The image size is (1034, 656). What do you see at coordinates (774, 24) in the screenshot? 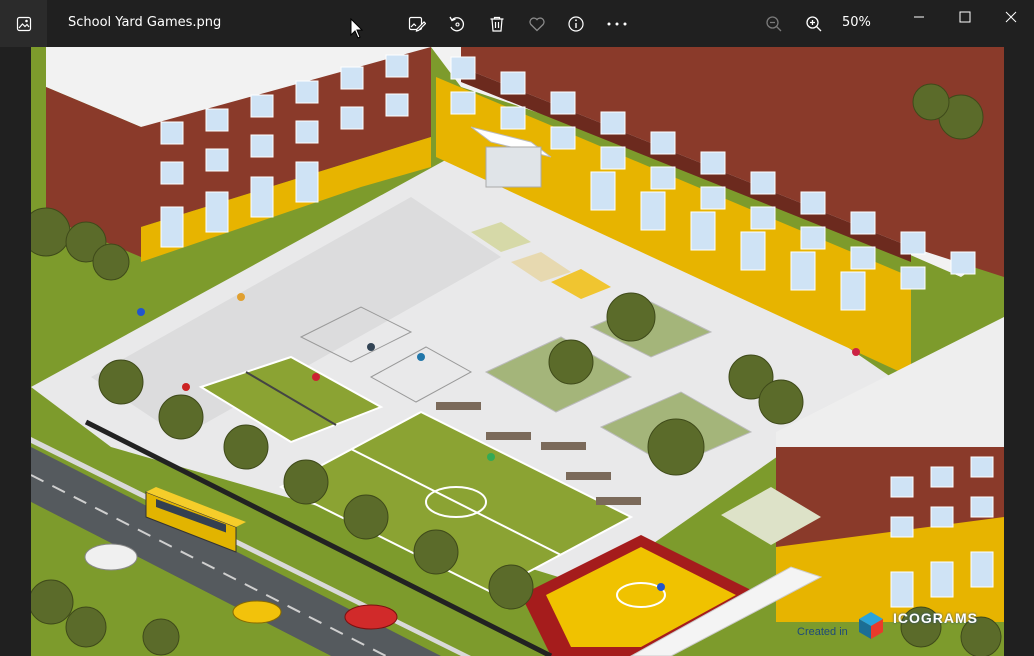
I see `zoom-out-icon` at bounding box center [774, 24].